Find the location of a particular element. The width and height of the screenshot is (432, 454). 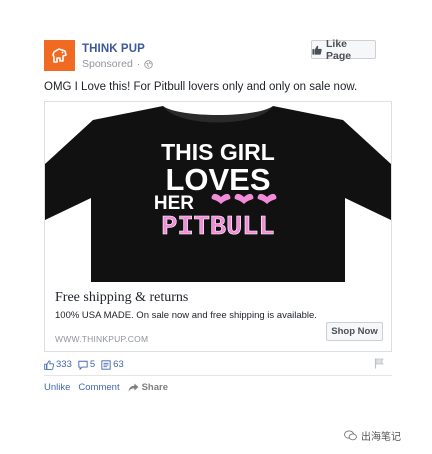

share-label: Share is located at coordinates (154, 387).